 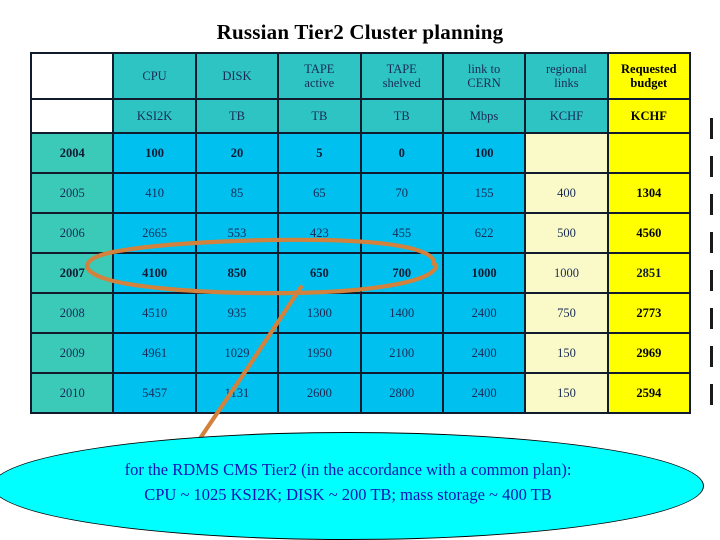 What do you see at coordinates (319, 116) in the screenshot?
I see `unit-tape-active: TB` at bounding box center [319, 116].